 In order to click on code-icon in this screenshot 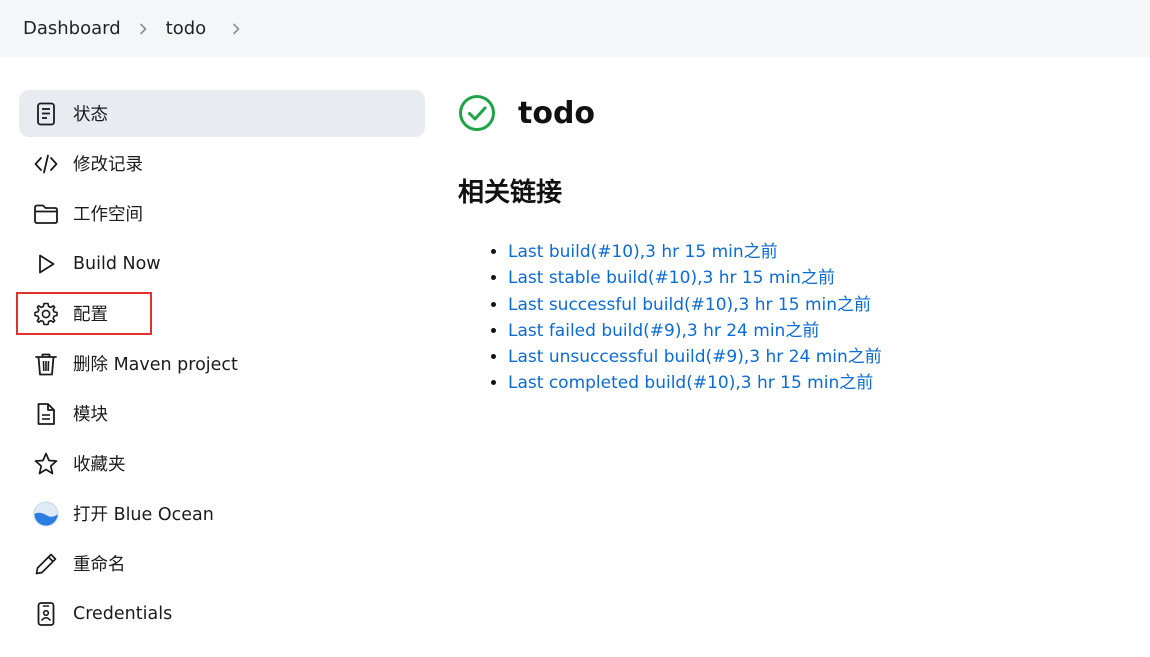, I will do `click(46, 164)`.